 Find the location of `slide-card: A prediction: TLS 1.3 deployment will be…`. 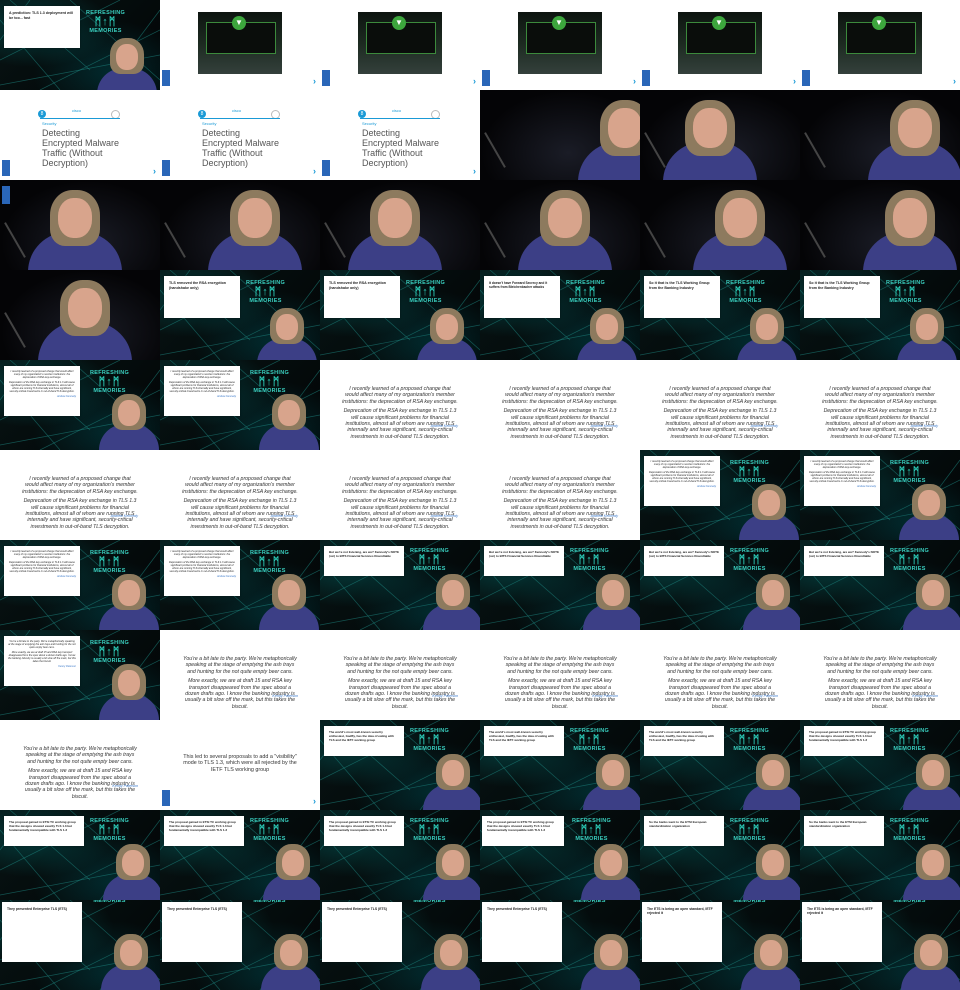

slide-card: A prediction: TLS 1.3 deployment will be… is located at coordinates (42, 27).